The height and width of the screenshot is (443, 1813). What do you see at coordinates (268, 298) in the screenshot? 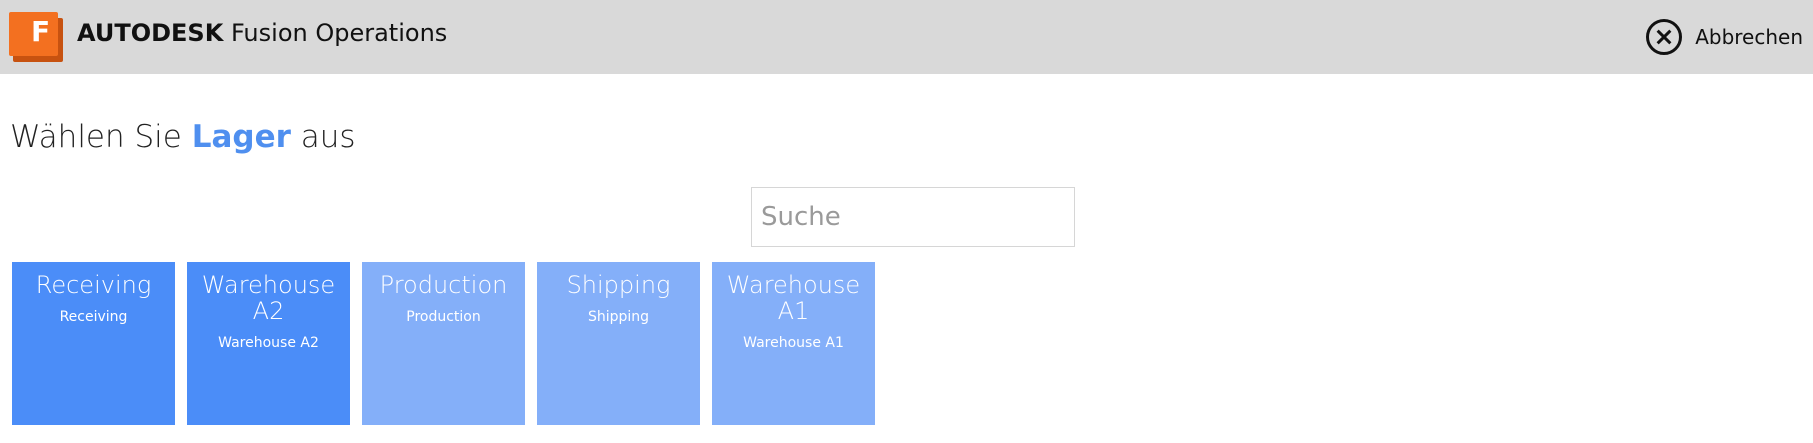
I see `warehouse-tile-name: Warehouse A2` at bounding box center [268, 298].